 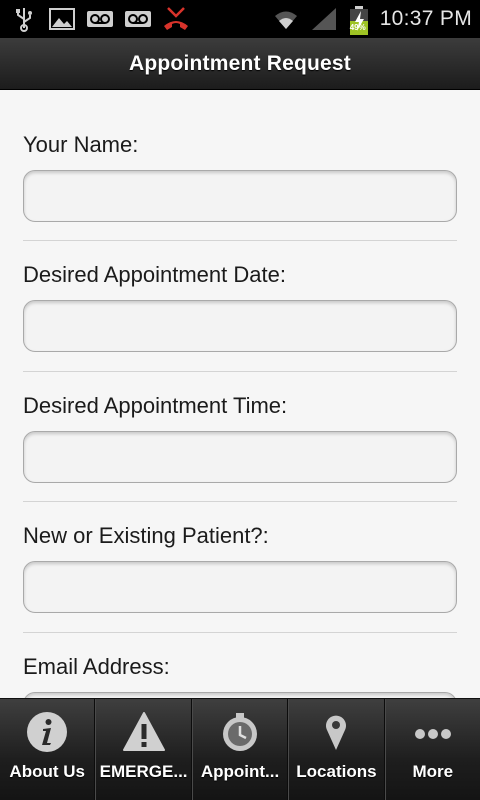 What do you see at coordinates (240, 732) in the screenshot?
I see `clock-icon` at bounding box center [240, 732].